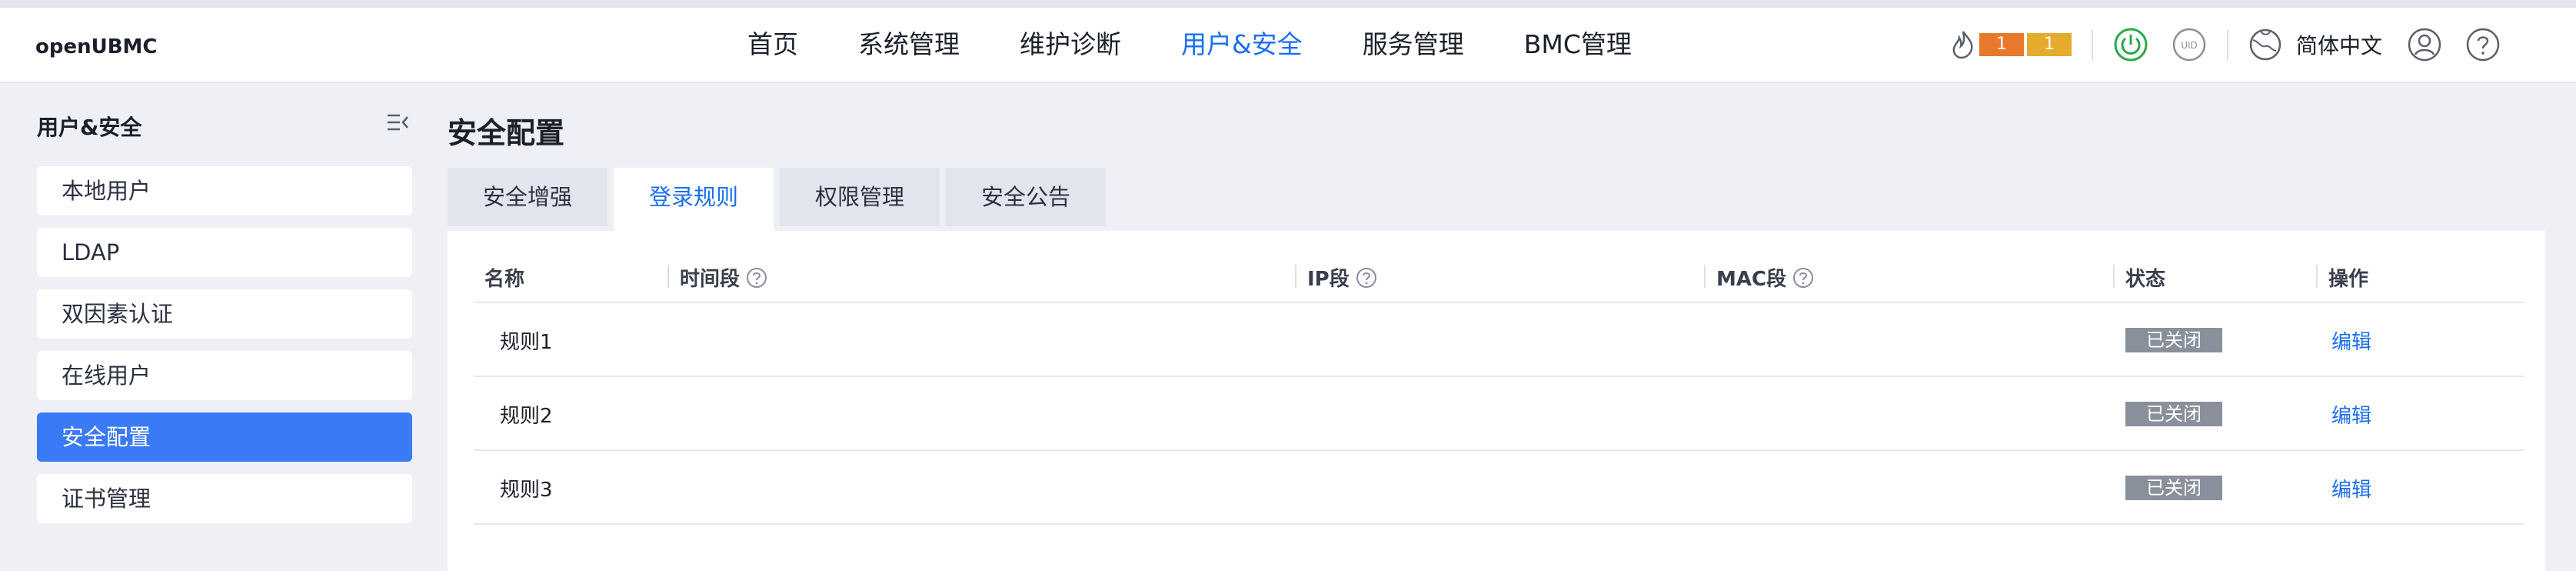 This screenshot has height=571, width=2576. I want to click on nav-bmc: BMC管理, so click(1578, 45).